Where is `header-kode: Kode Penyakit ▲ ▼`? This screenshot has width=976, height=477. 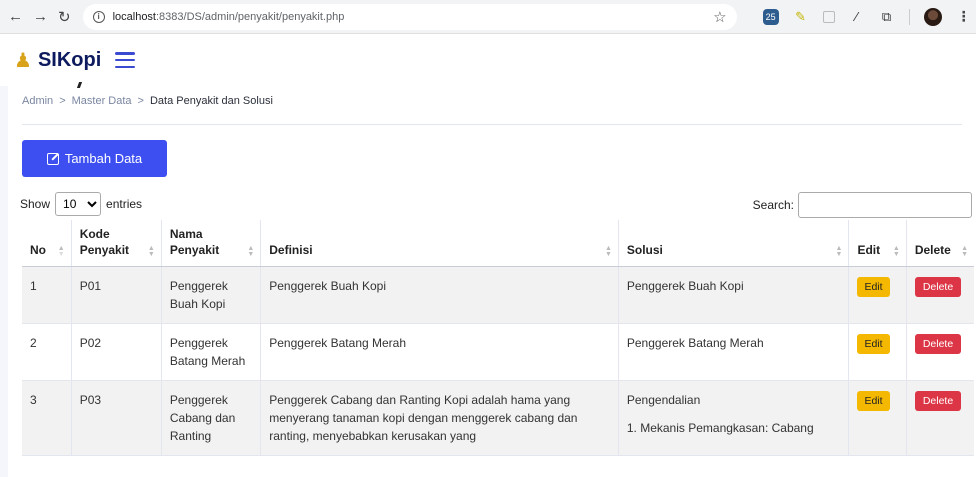
header-kode: Kode Penyakit ▲ ▼ is located at coordinates (116, 243).